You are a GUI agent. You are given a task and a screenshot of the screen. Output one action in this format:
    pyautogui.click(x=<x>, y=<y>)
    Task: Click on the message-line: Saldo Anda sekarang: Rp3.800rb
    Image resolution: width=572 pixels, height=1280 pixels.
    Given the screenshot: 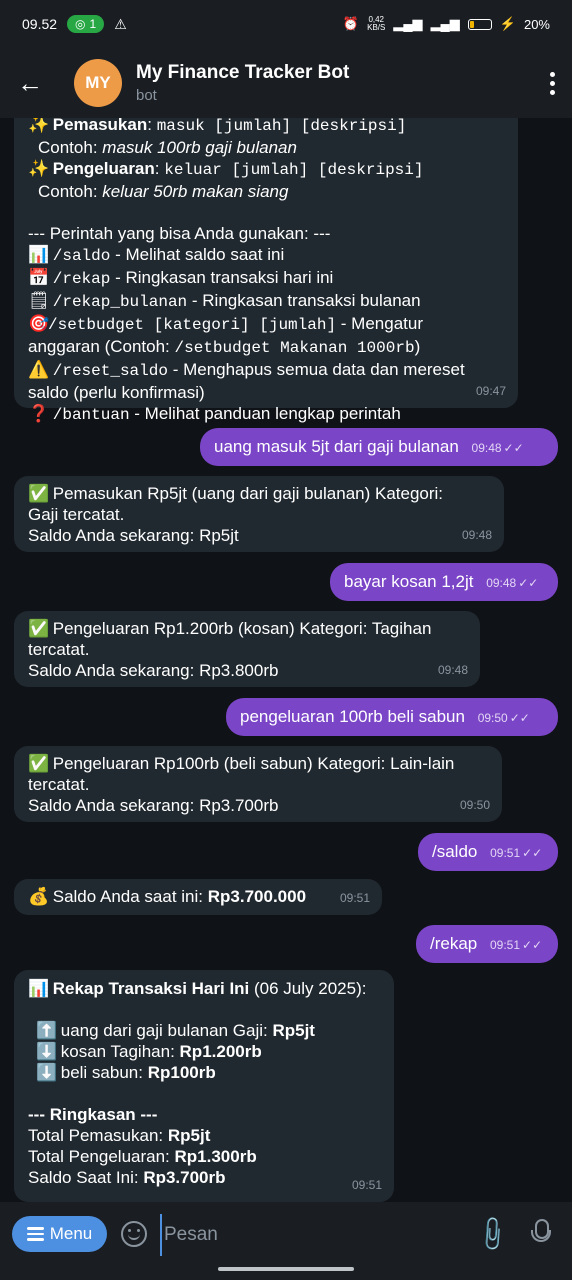 What is the action you would take?
    pyautogui.click(x=153, y=670)
    